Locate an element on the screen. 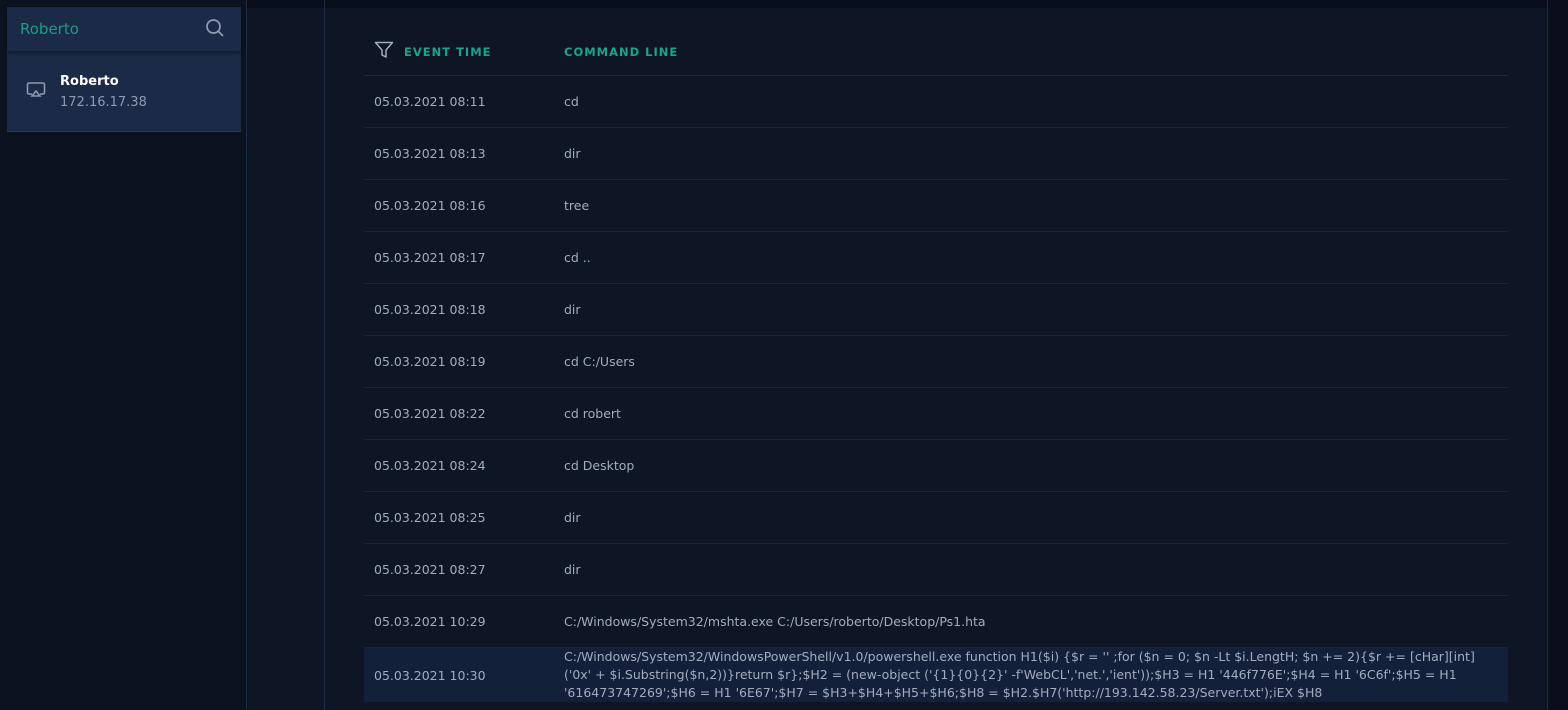 Image resolution: width=1568 pixels, height=710 pixels. monitor-icon is located at coordinates (36, 92).